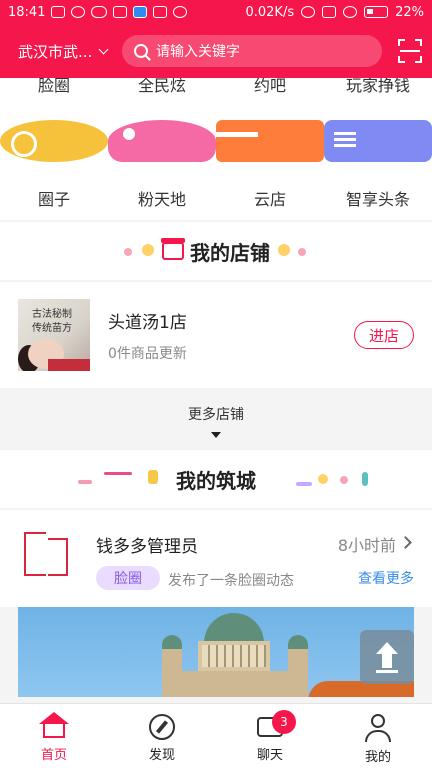 This screenshot has height=768, width=432. What do you see at coordinates (147, 547) in the screenshot?
I see `author-name: 钱多多管理员` at bounding box center [147, 547].